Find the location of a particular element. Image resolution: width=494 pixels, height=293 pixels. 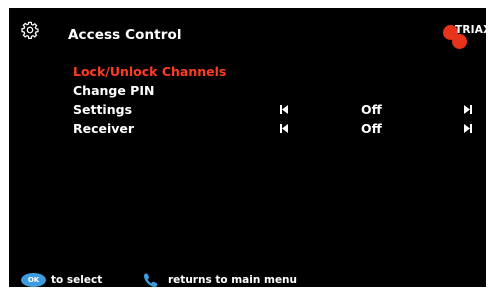

page-title: Access Control is located at coordinates (125, 35).